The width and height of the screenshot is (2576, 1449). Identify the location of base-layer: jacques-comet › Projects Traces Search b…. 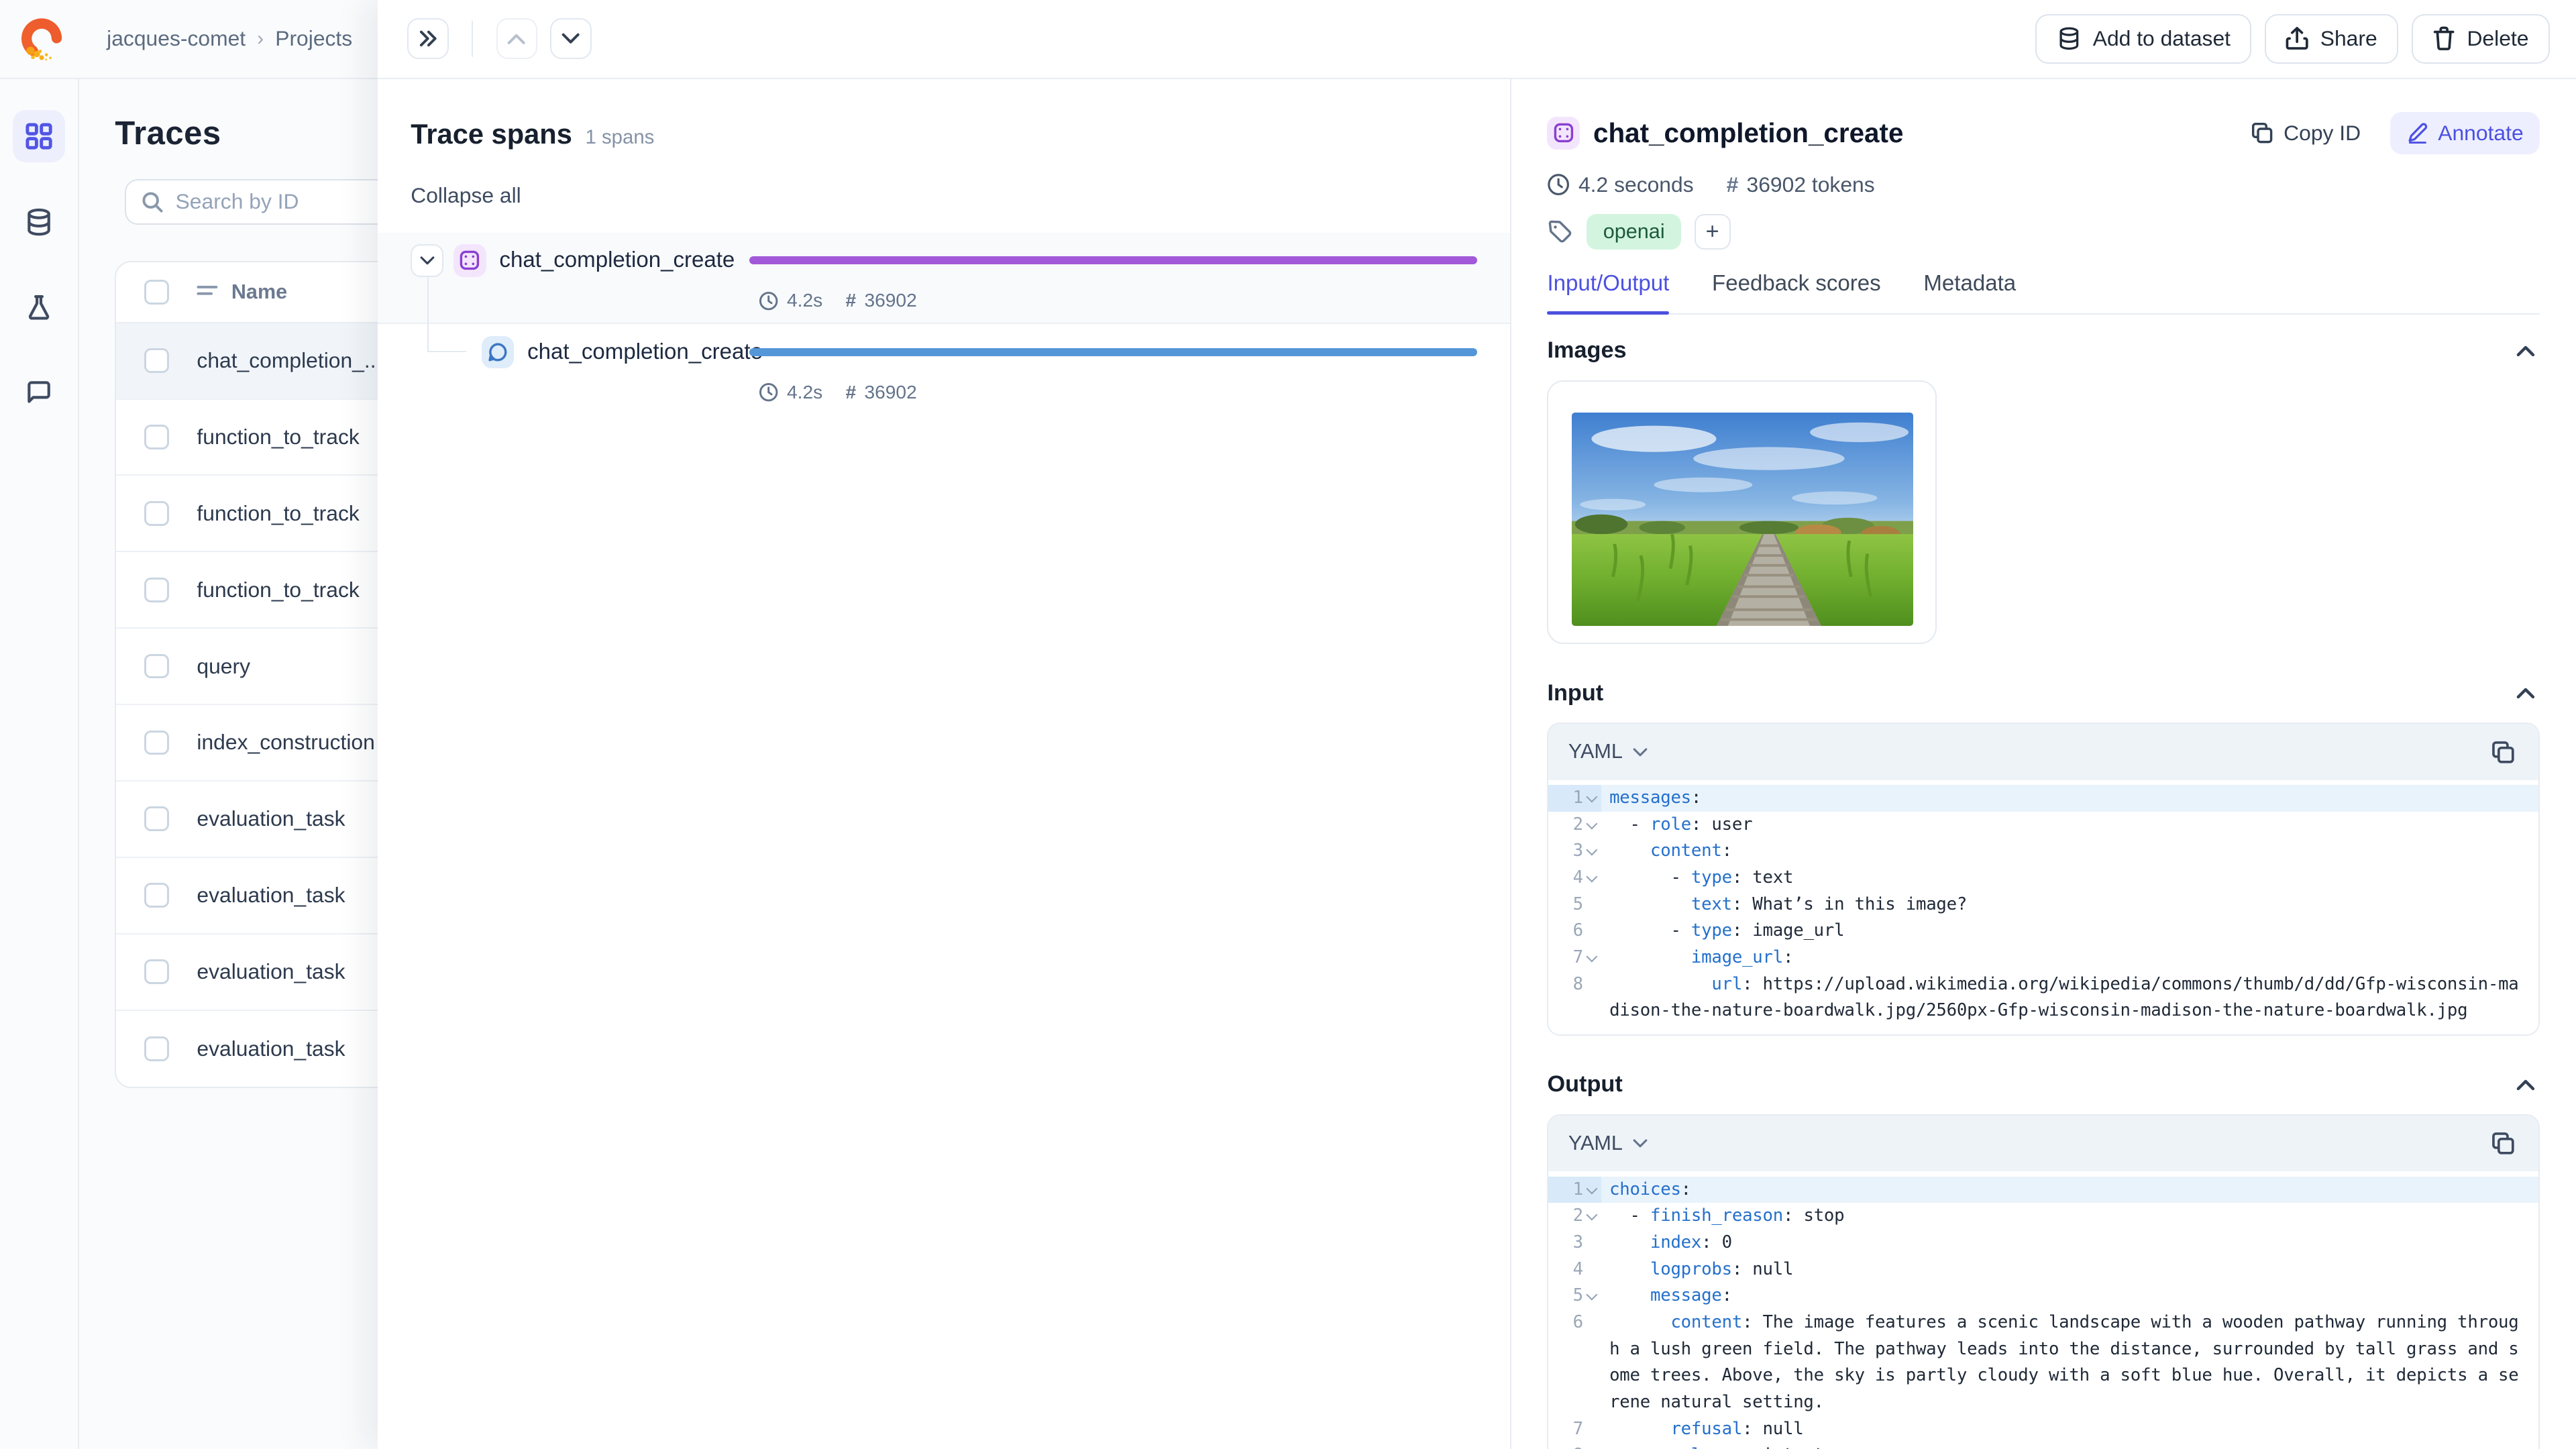
(189, 724).